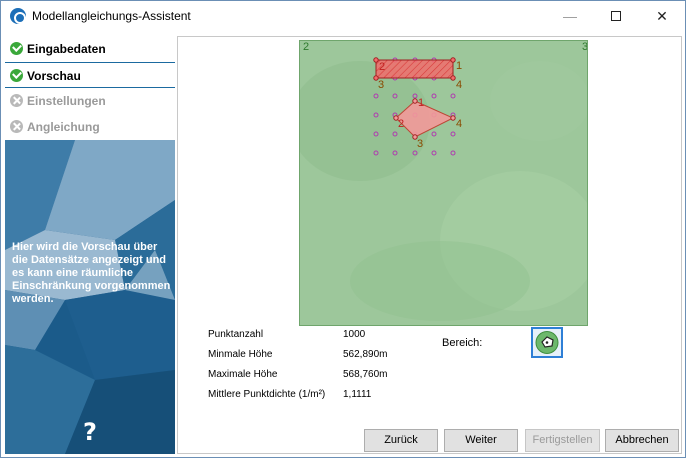 This screenshot has width=686, height=458. I want to click on stat-value: 568,760m, so click(365, 374).